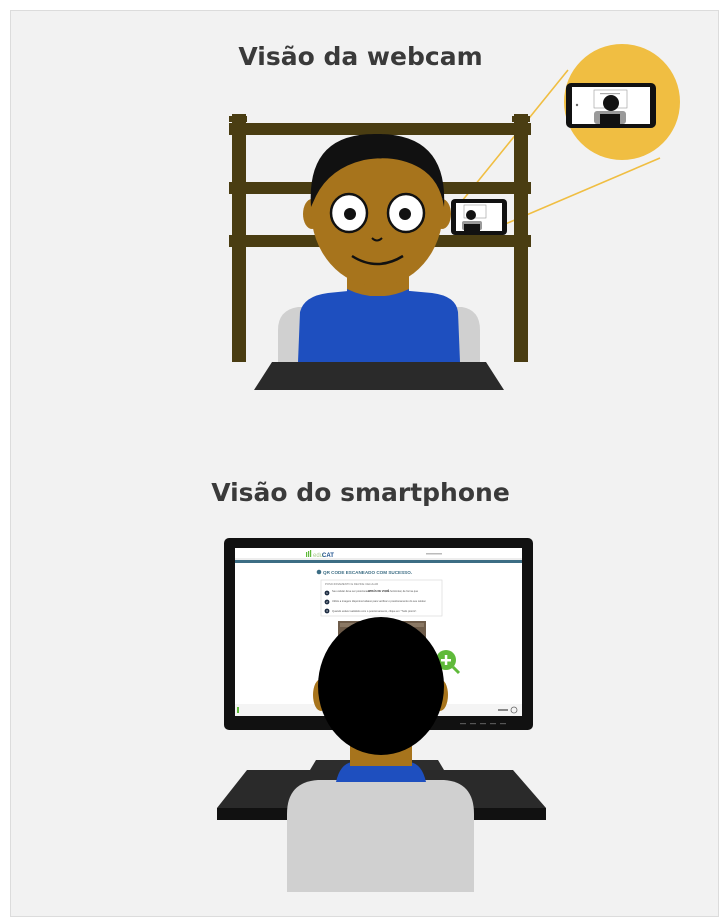 The image size is (721, 919). Describe the element at coordinates (402, 591) in the screenshot. I see `step-text-cont: , na horizontal, de forma que` at that location.